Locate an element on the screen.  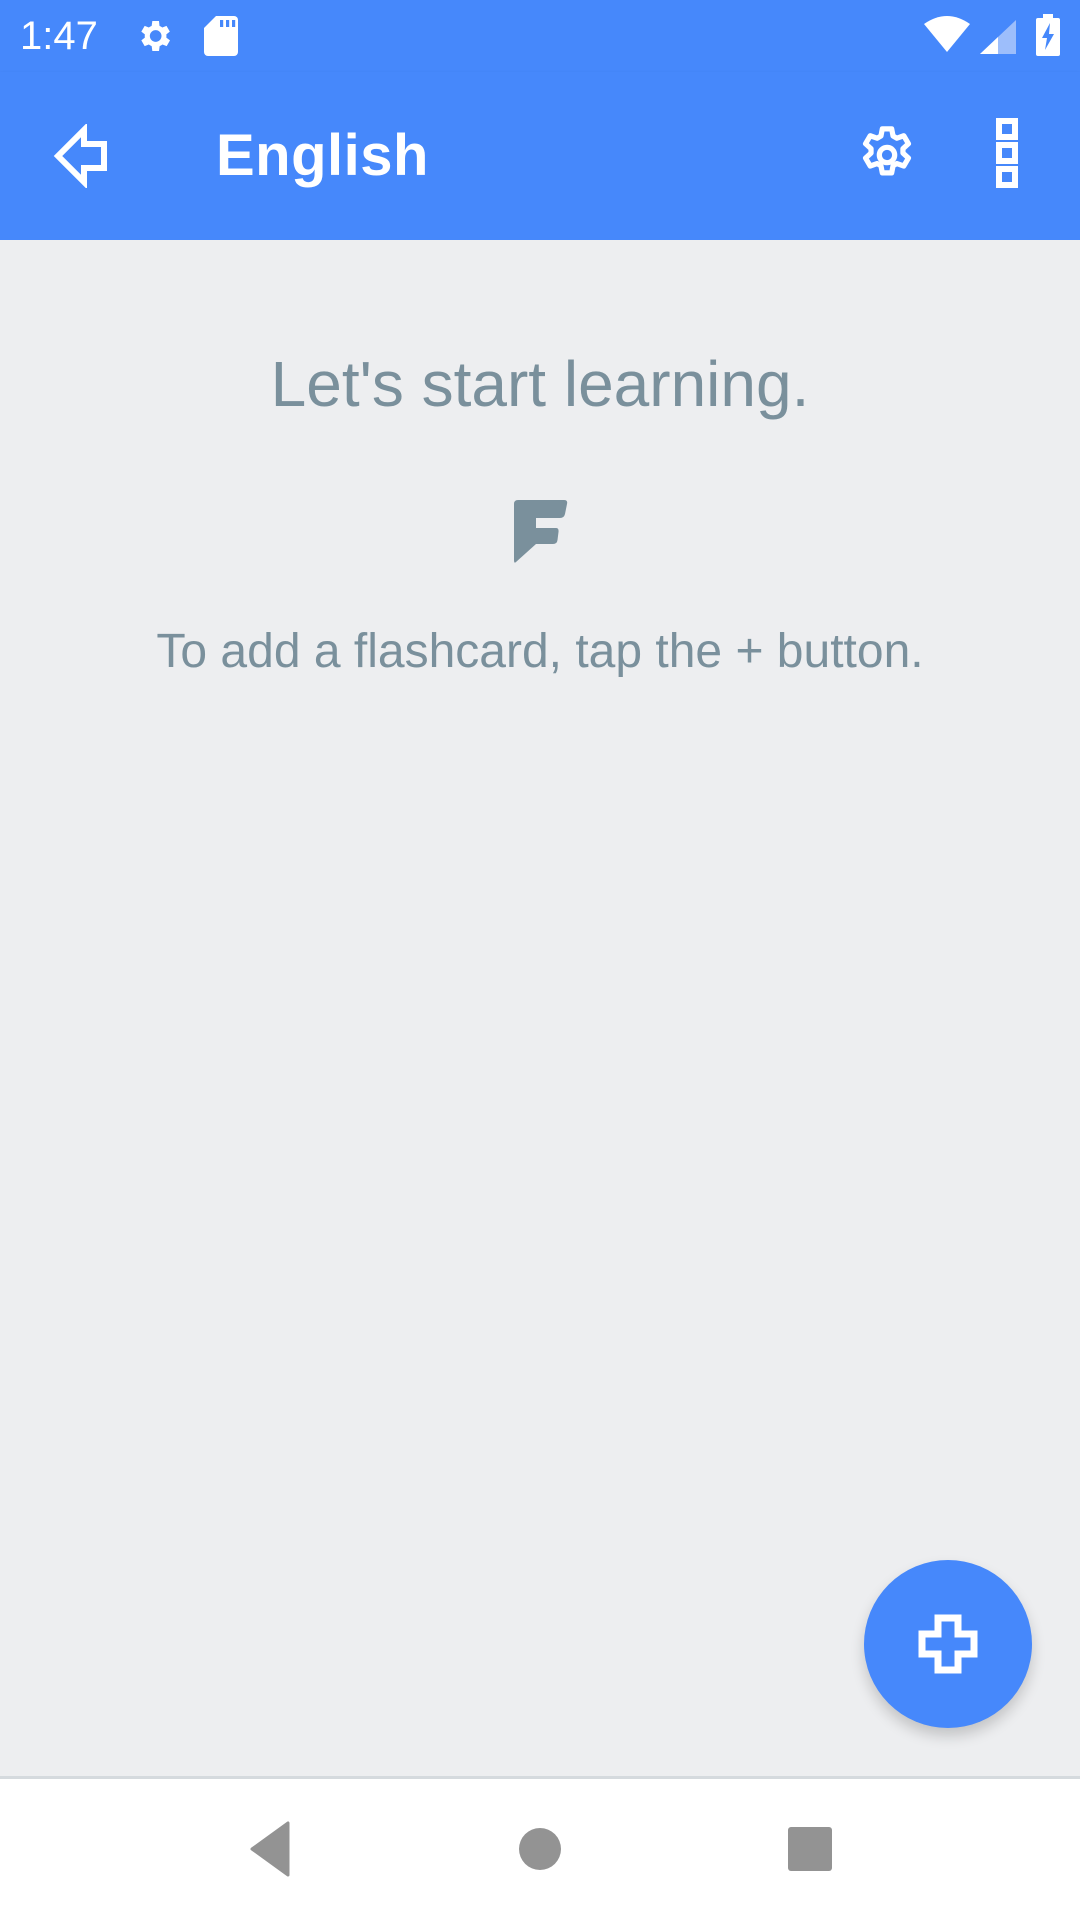
settings-button is located at coordinates (887, 157).